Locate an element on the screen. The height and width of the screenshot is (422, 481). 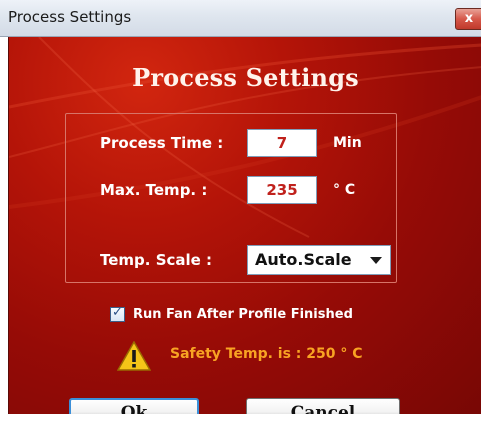
close-button: x is located at coordinates (468, 19).